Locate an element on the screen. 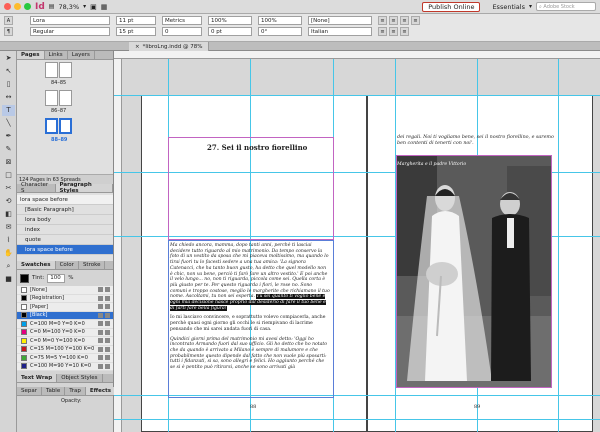  tab-color: Color is located at coordinates (67, 265).